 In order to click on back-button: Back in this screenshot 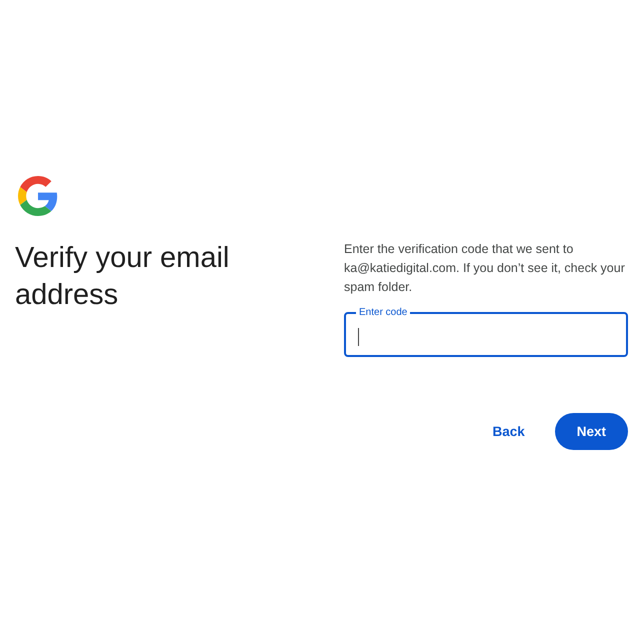, I will do `click(508, 431)`.